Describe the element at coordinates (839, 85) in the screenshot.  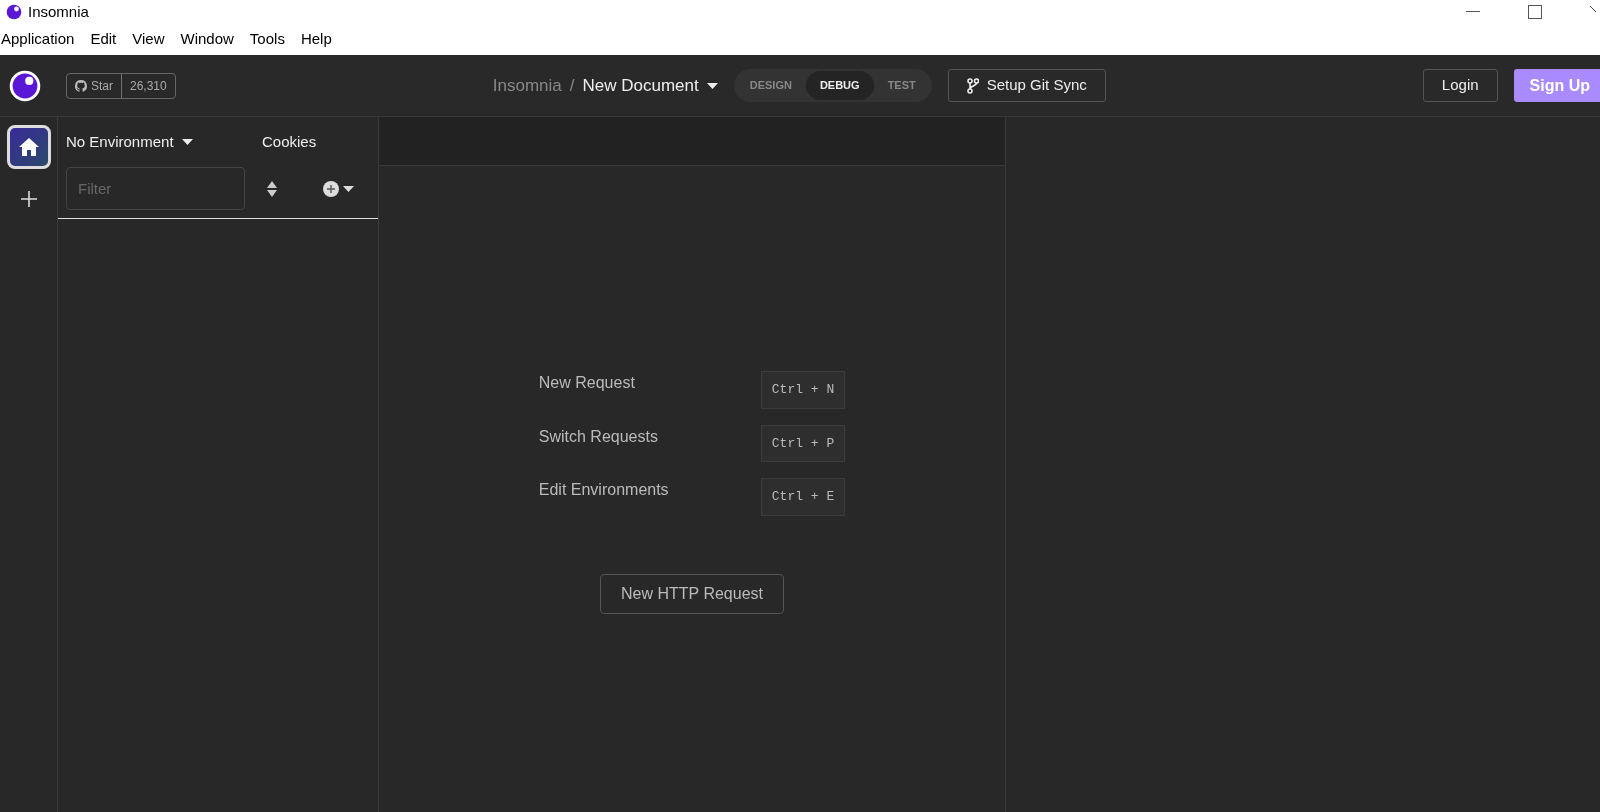
I see `mode-tab: DEBUG` at that location.